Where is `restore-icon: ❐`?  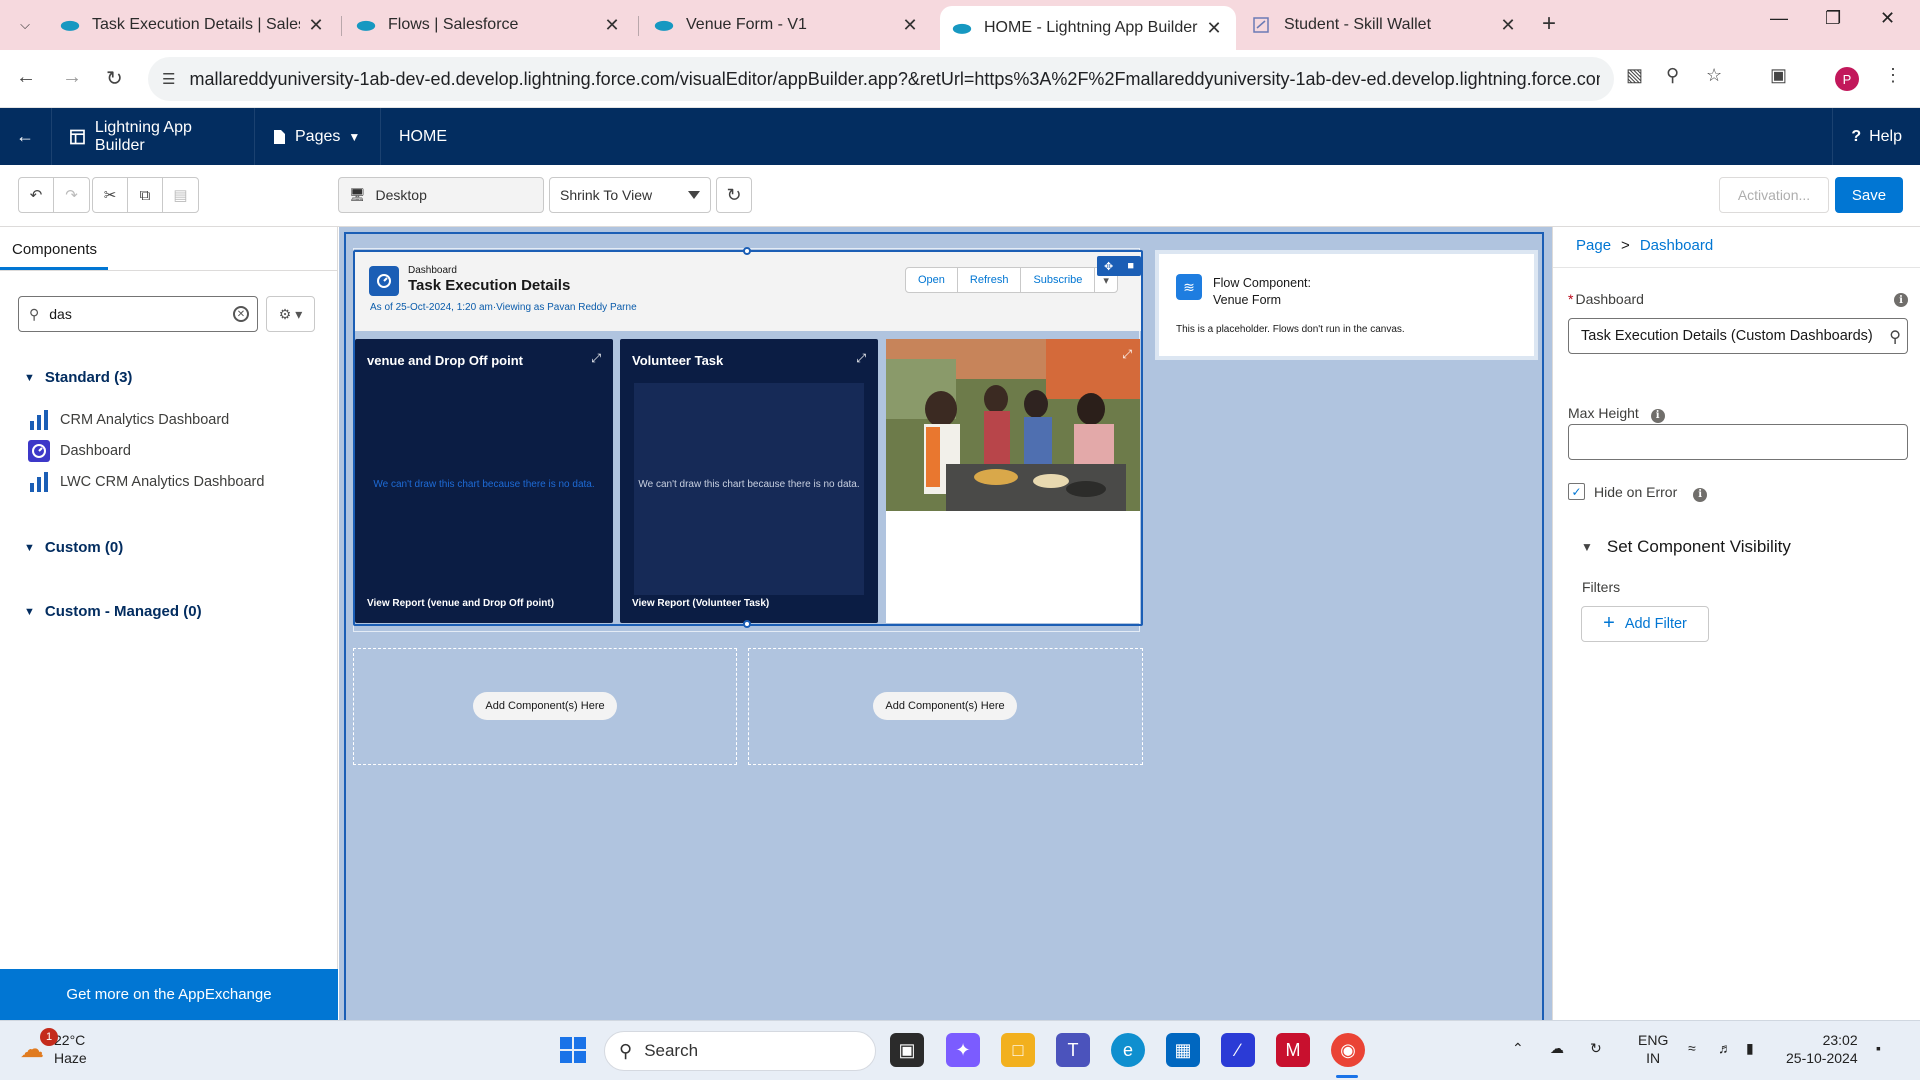 restore-icon: ❐ is located at coordinates (1833, 18).